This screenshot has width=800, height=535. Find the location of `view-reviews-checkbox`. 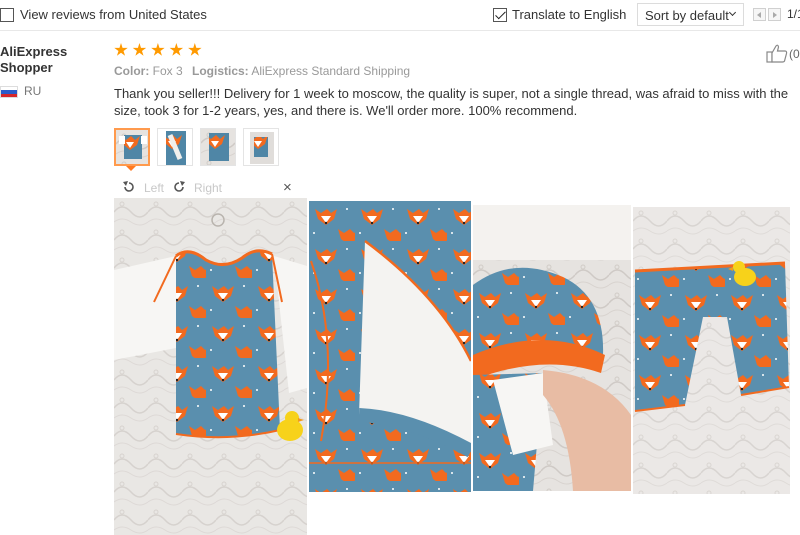

view-reviews-checkbox is located at coordinates (7, 15).